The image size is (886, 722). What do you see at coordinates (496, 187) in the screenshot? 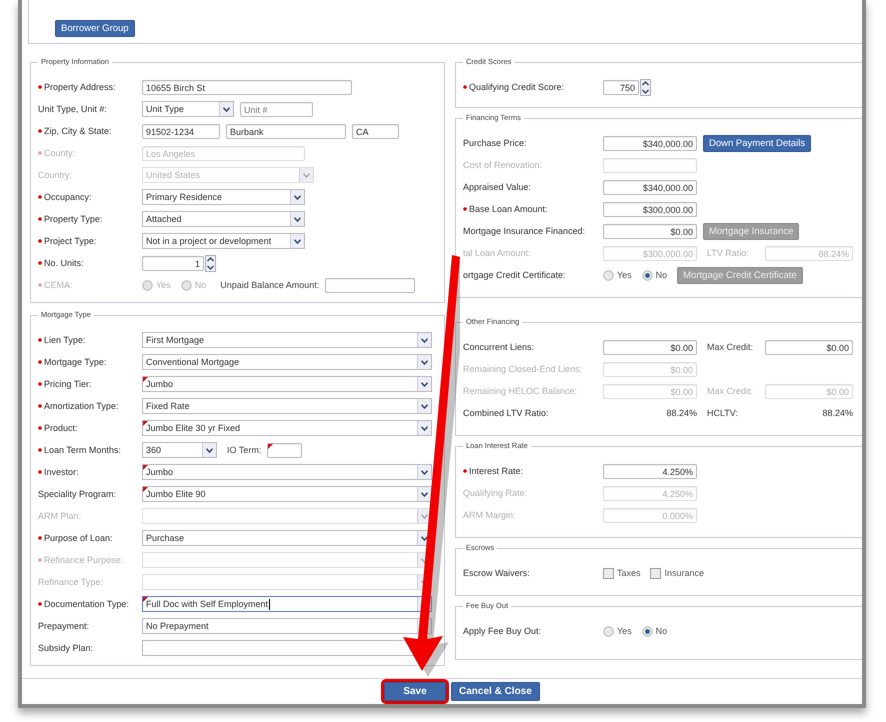
I see `field-label: Appraised Value:` at bounding box center [496, 187].